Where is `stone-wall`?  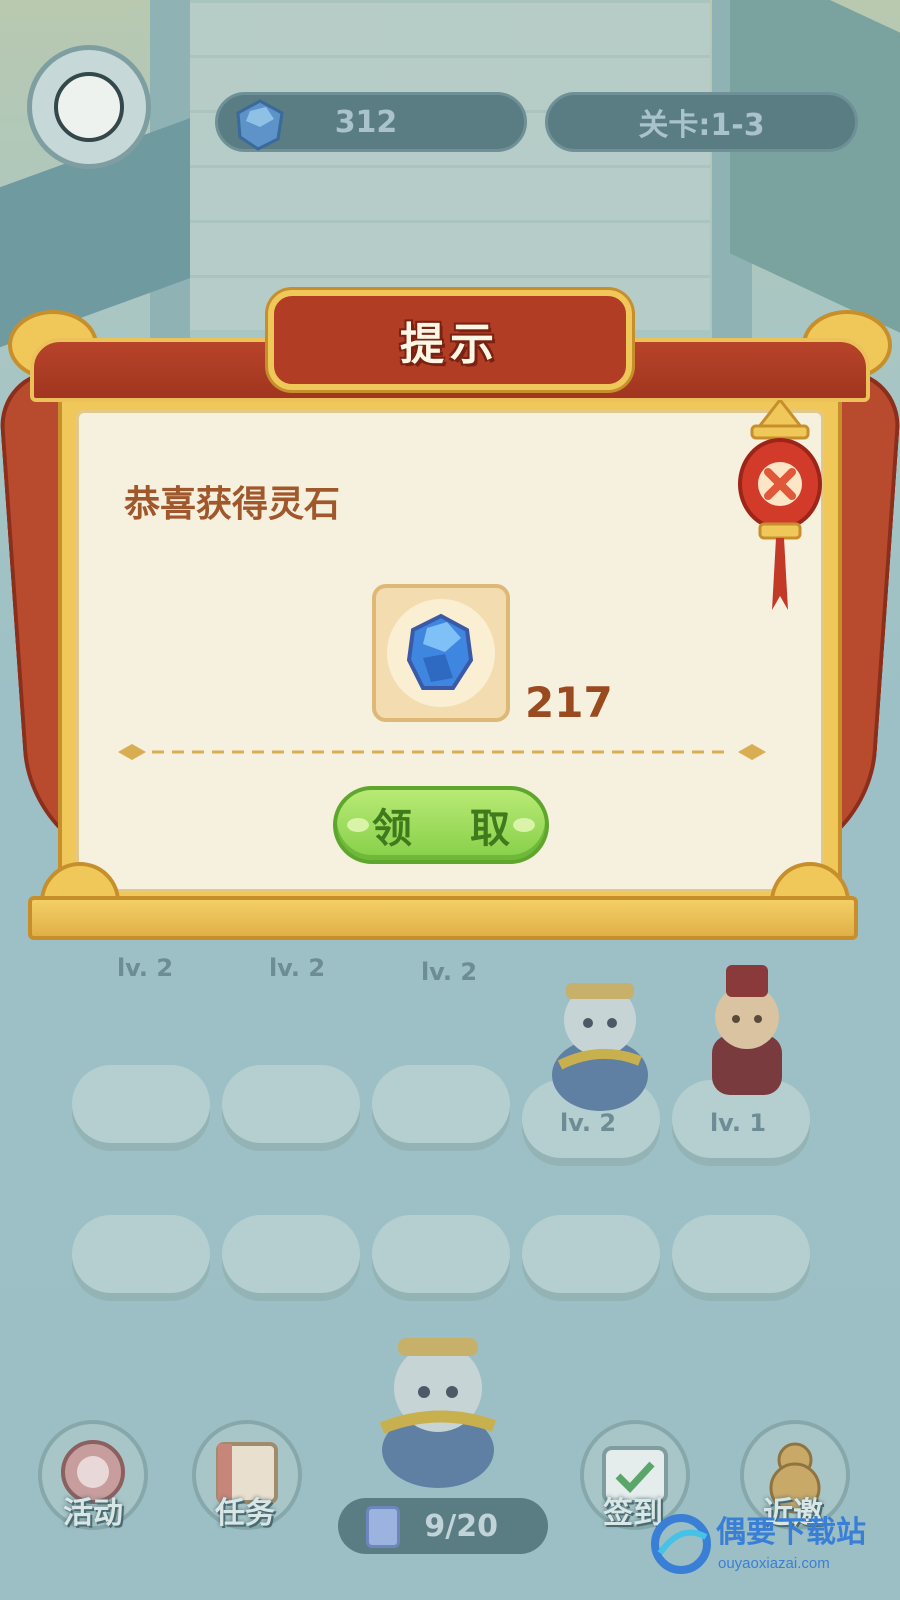
stone-wall is located at coordinates (450, 165).